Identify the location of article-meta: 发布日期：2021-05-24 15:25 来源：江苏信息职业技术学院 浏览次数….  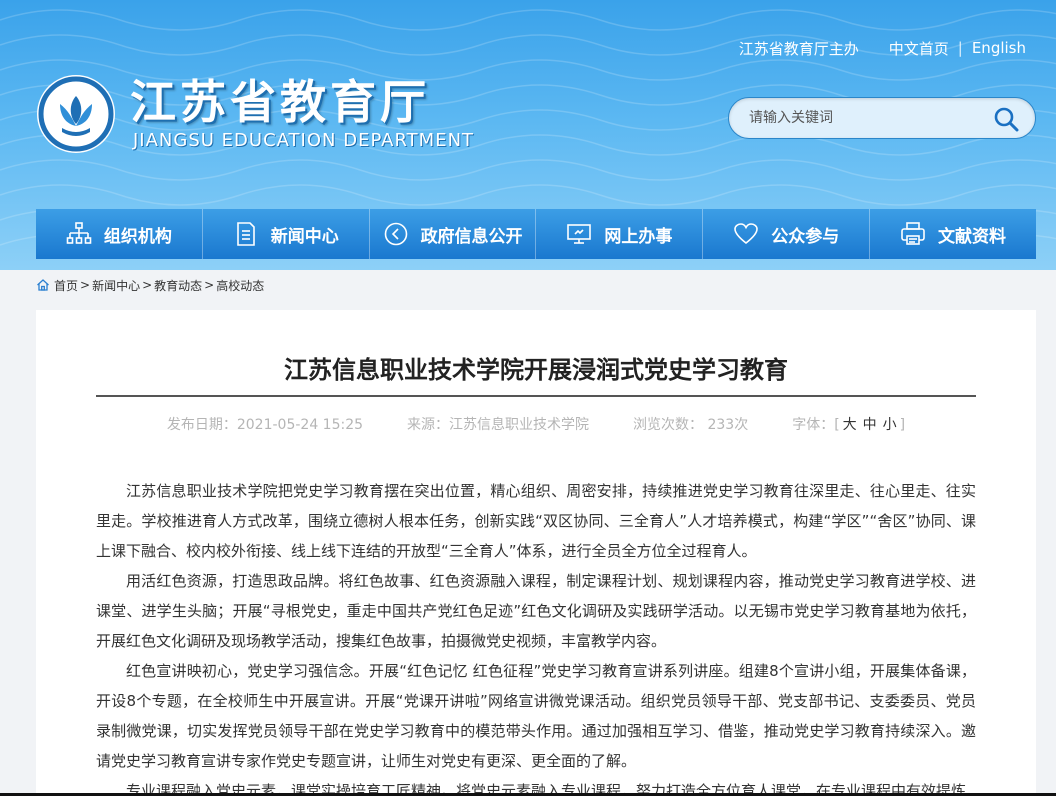
(536, 424).